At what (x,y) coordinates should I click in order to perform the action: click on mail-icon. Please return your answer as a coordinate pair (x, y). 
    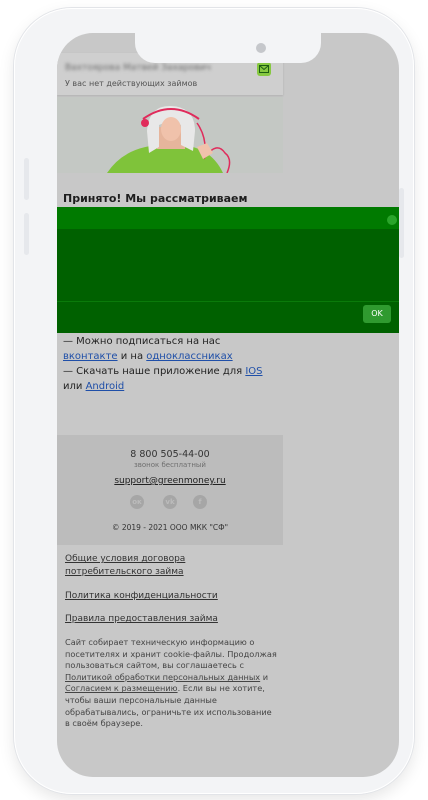
    Looking at the image, I should click on (264, 69).